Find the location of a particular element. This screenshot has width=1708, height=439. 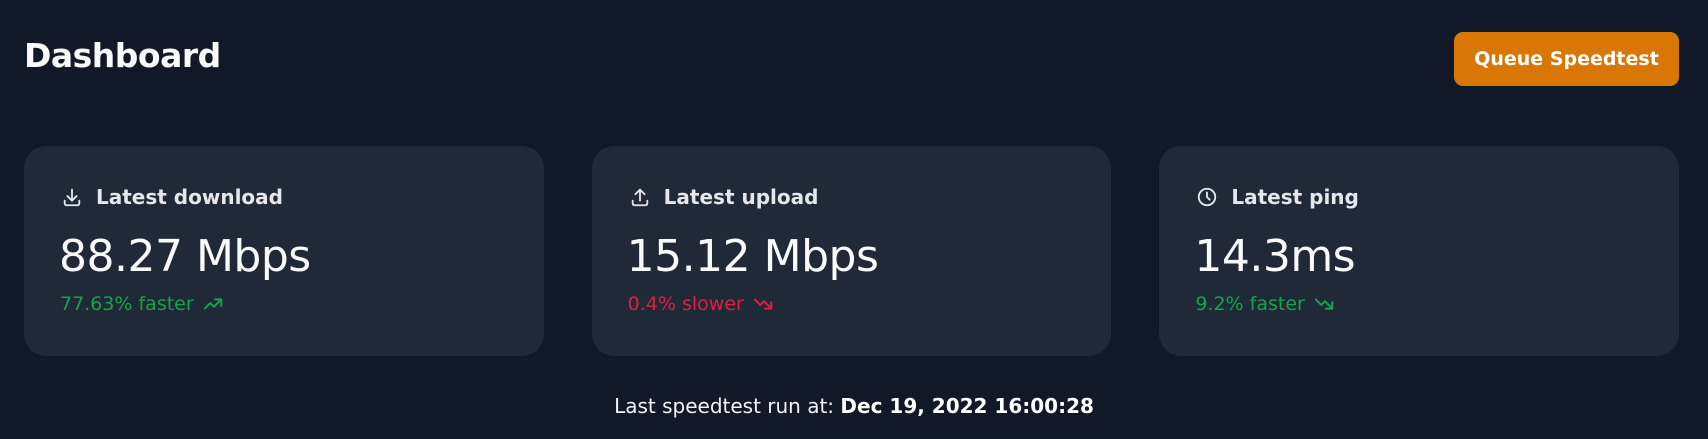

trending-up-icon is located at coordinates (213, 304).